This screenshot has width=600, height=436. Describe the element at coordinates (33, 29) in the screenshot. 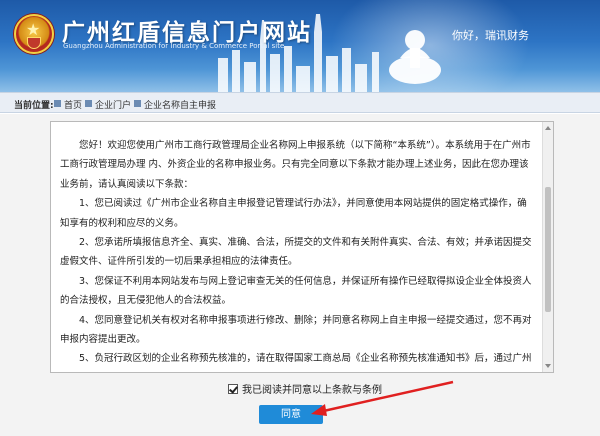

I see `star-icon: ★` at that location.